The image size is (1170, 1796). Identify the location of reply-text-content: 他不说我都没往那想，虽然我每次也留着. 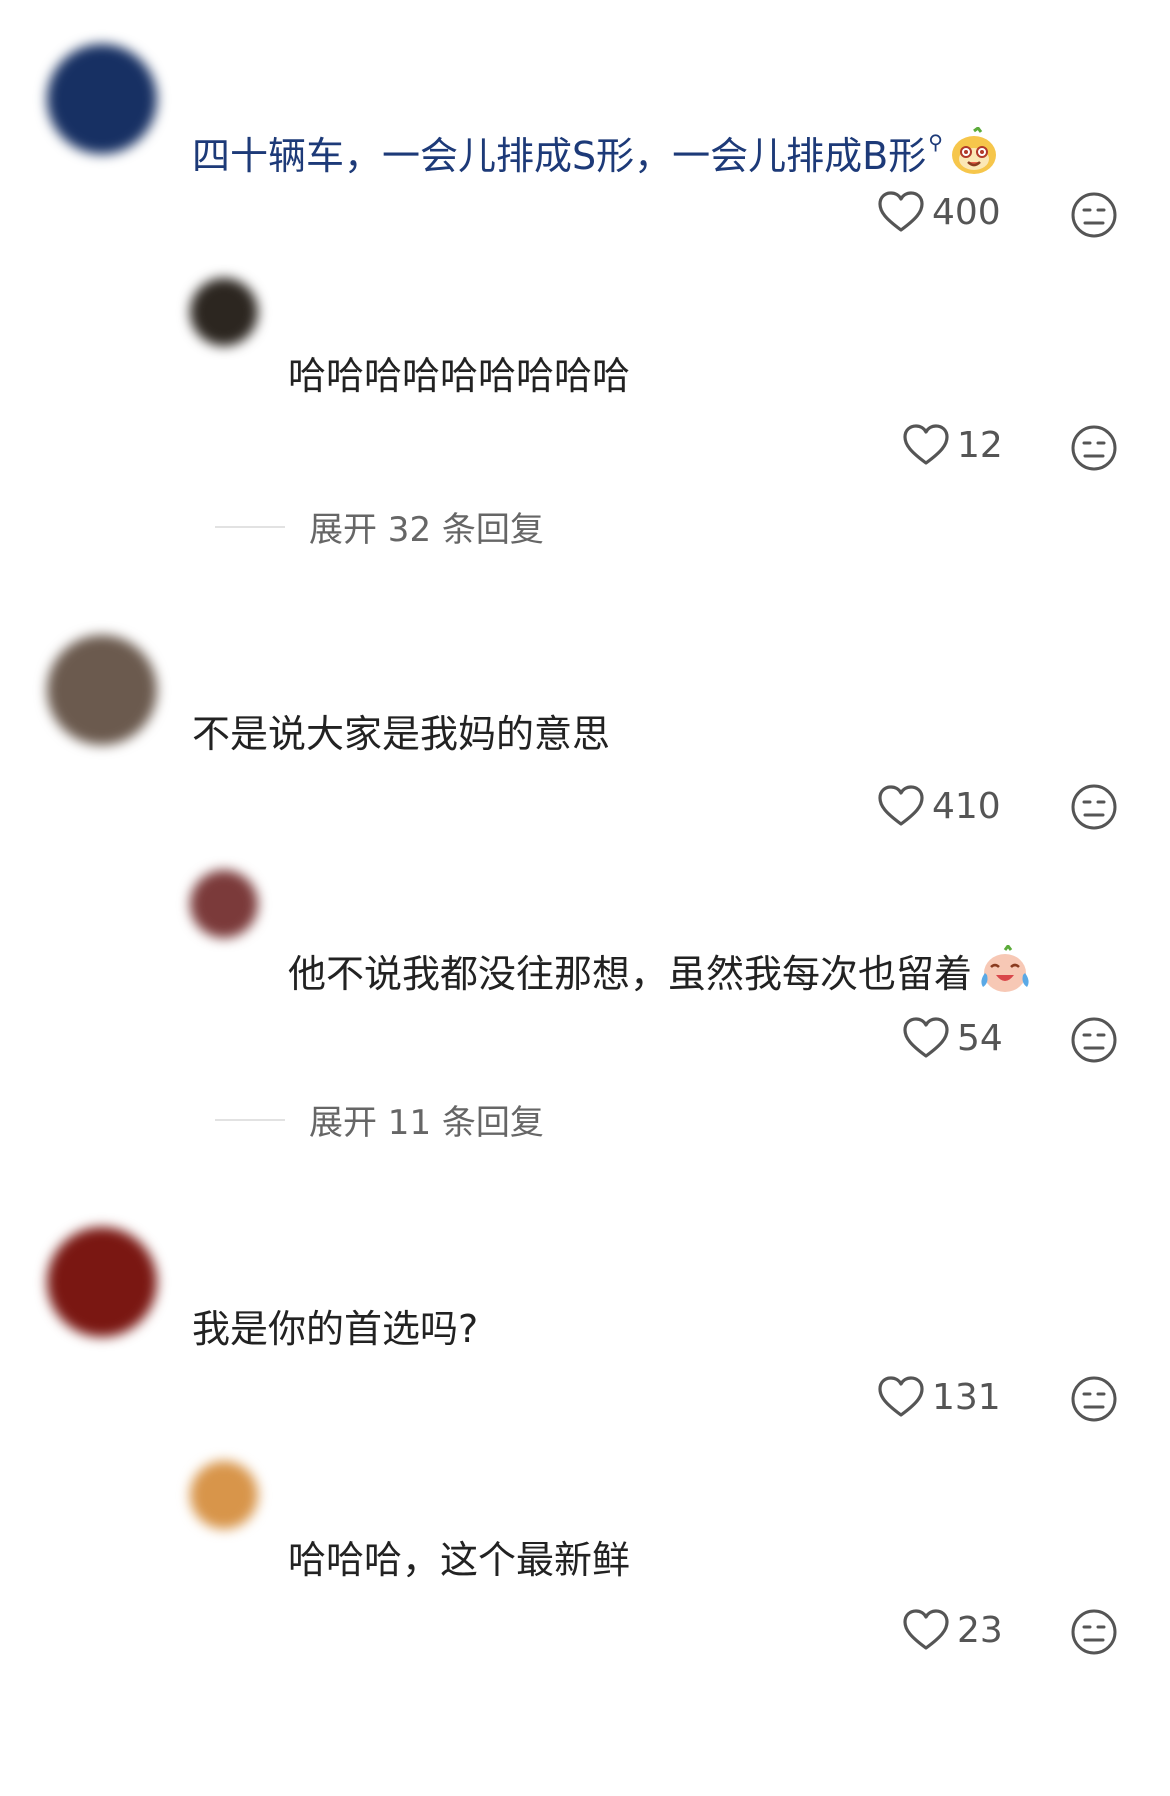
(630, 974).